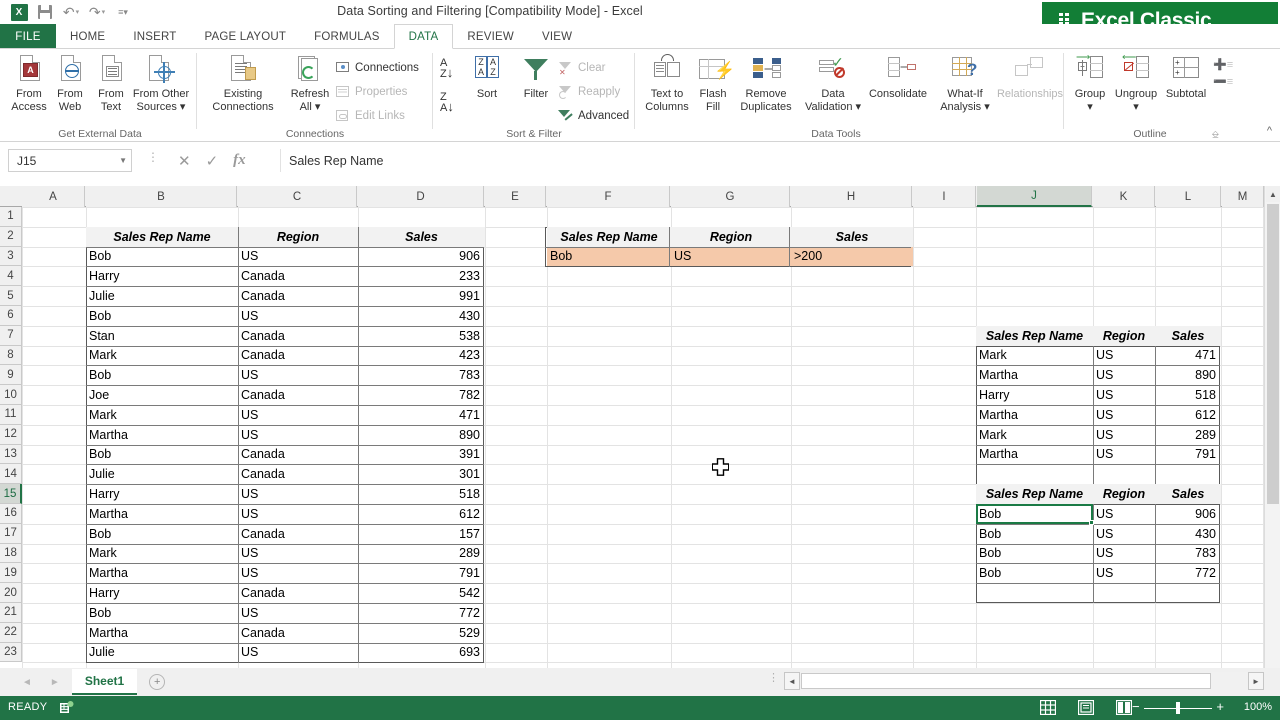 This screenshot has width=1280, height=720. I want to click on advanced-filter-button: Advanced, so click(592, 115).